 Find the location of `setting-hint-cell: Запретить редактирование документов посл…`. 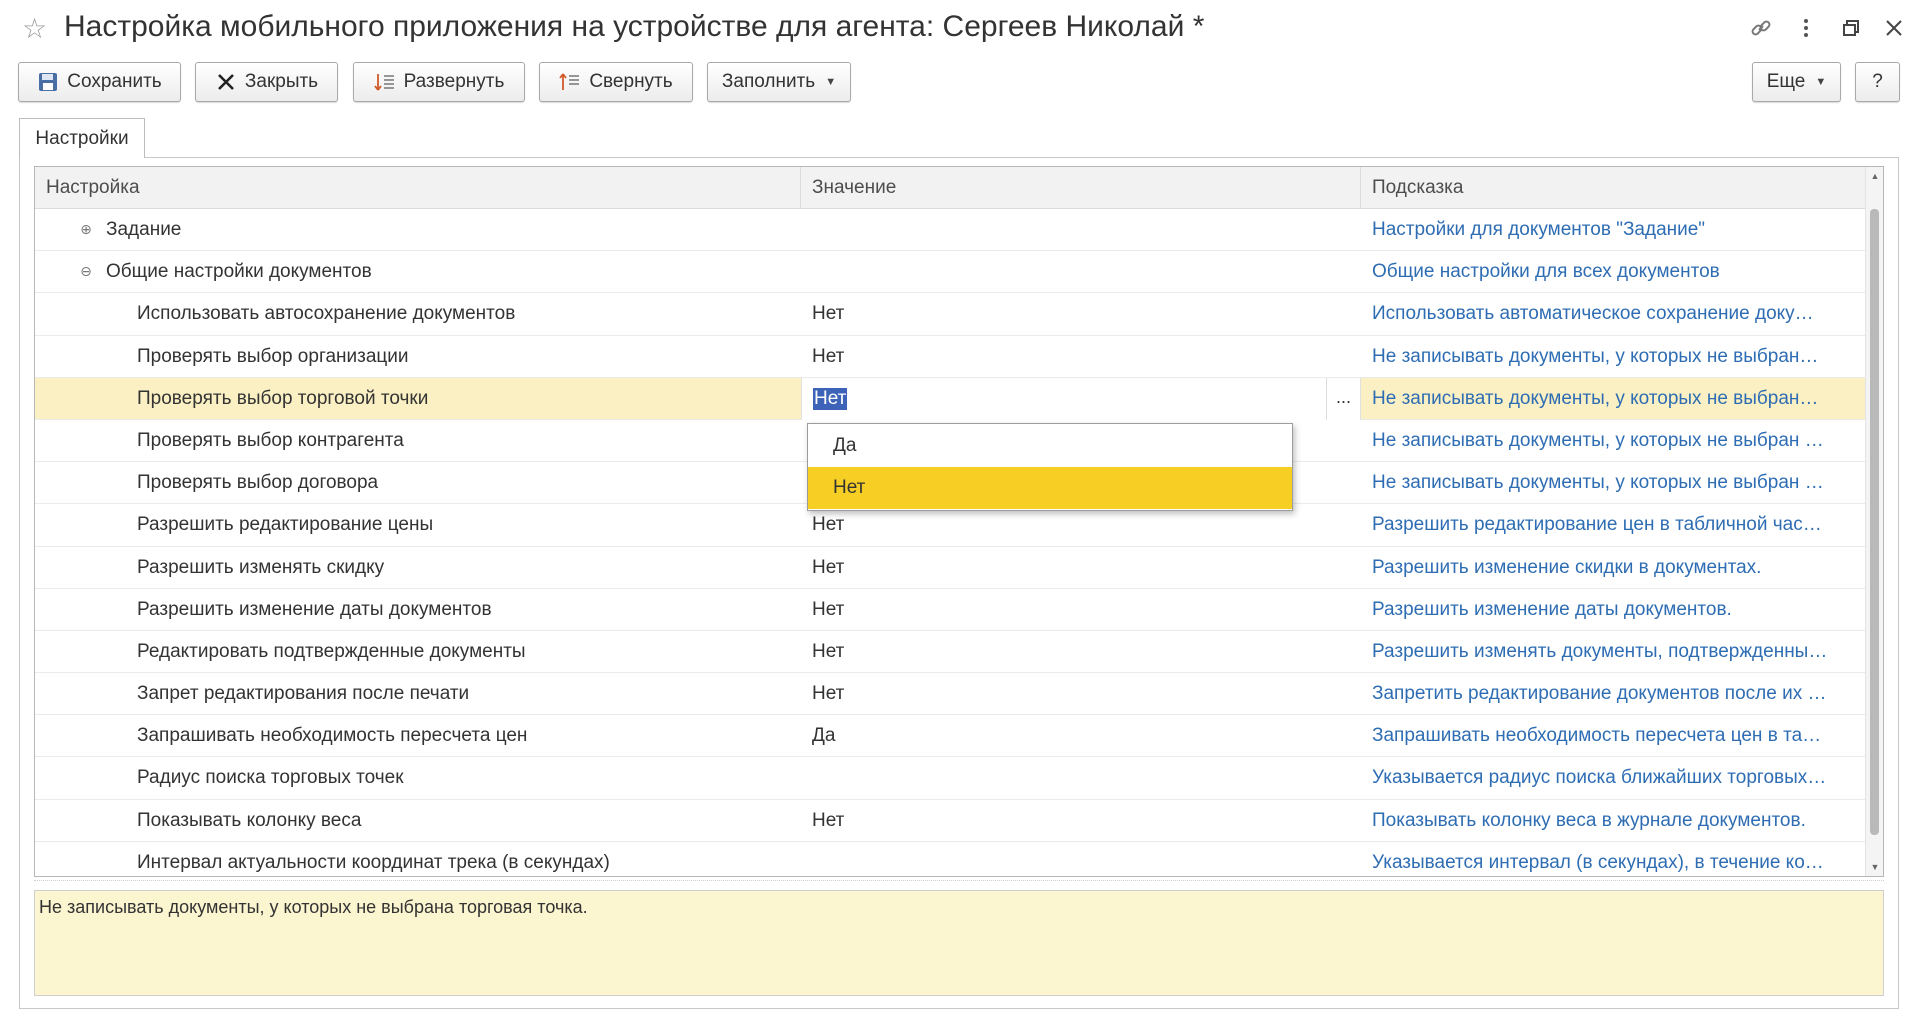

setting-hint-cell: Запретить редактирование документов посл… is located at coordinates (1599, 694).